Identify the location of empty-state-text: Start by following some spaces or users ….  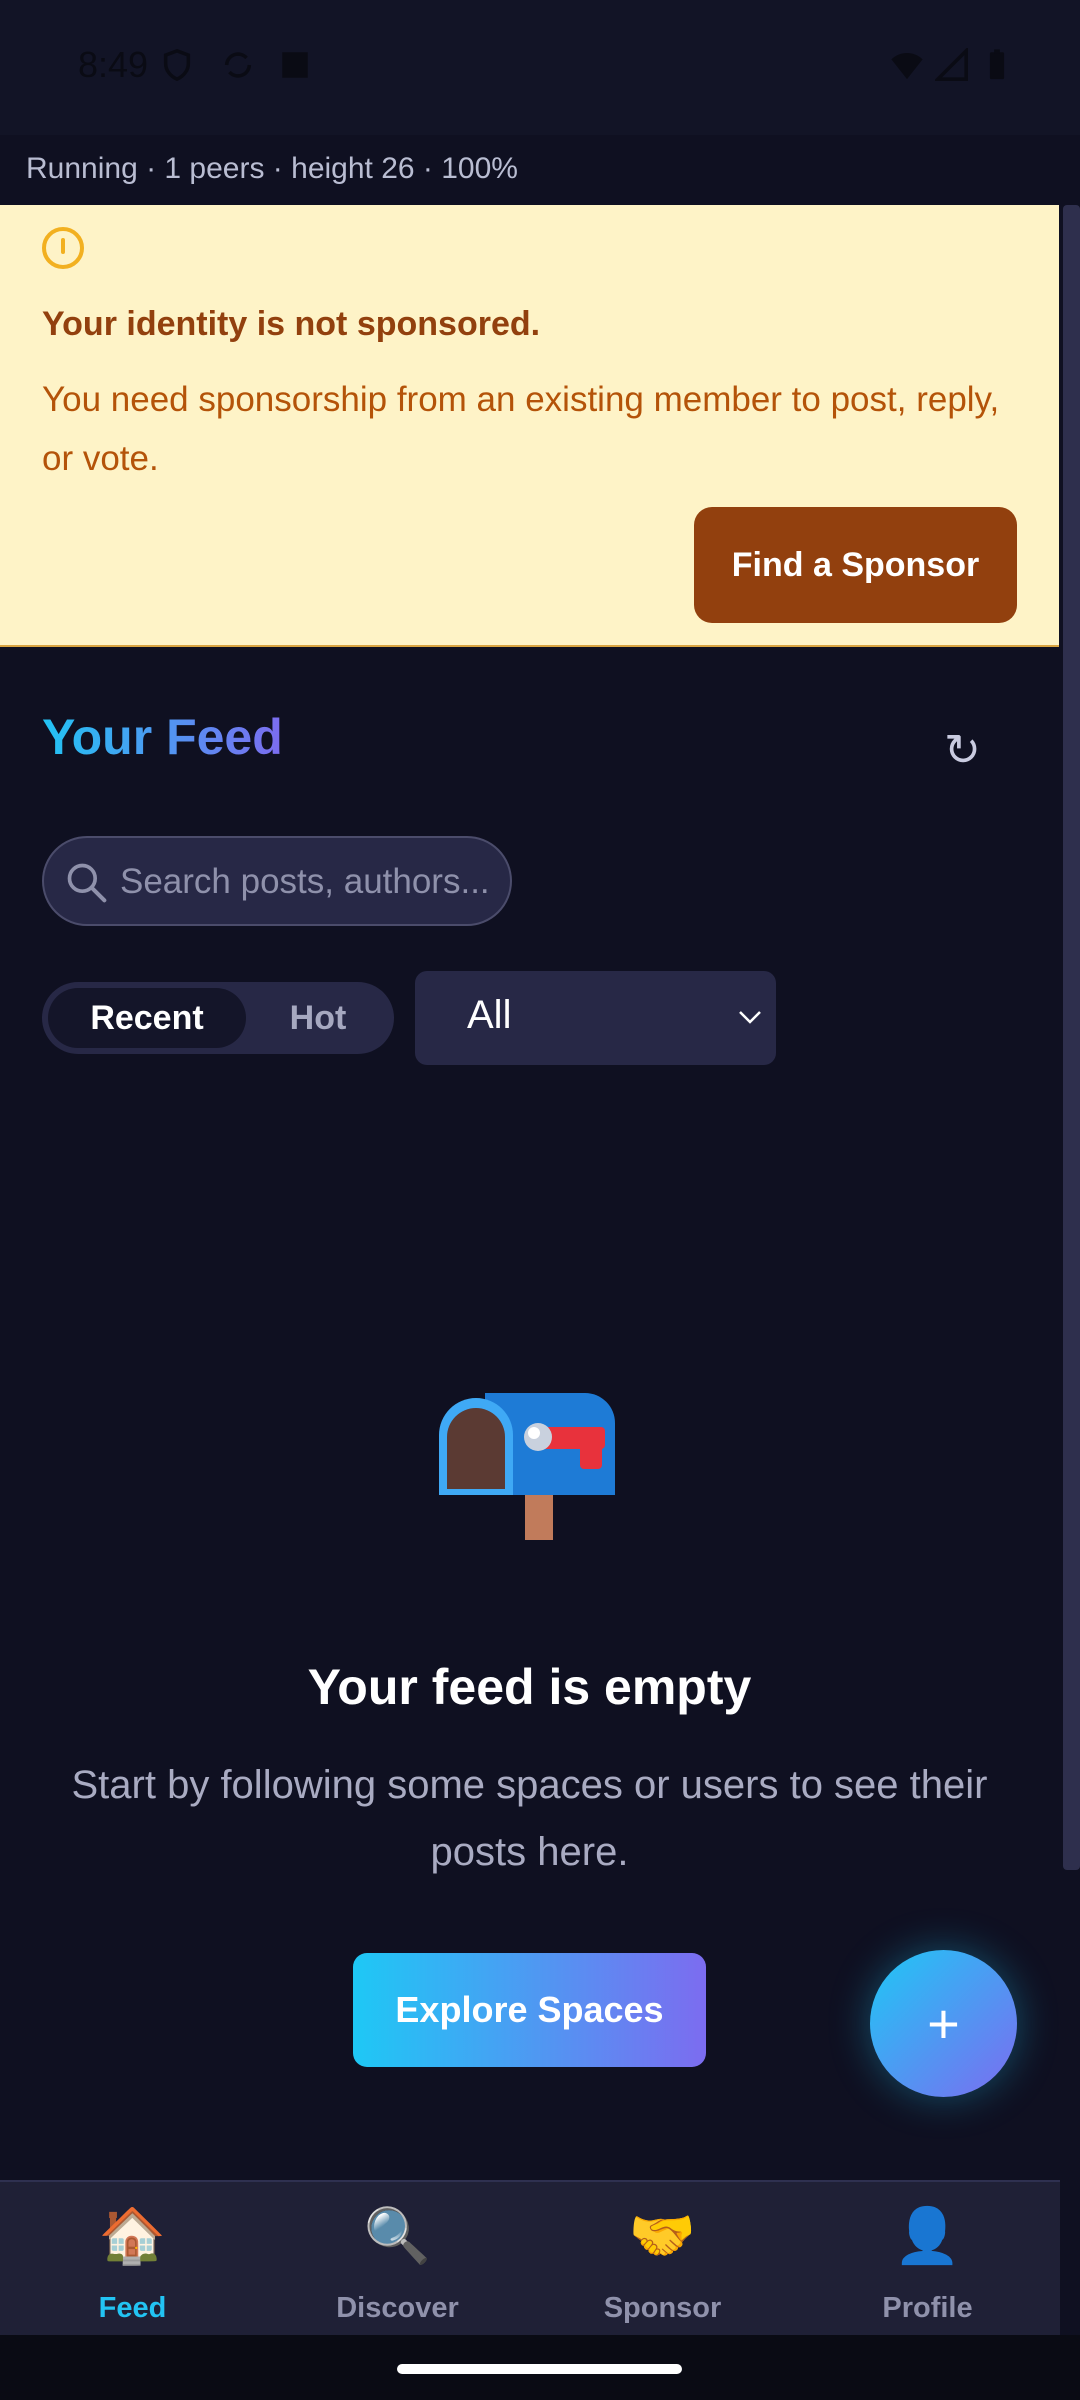
(529, 1818).